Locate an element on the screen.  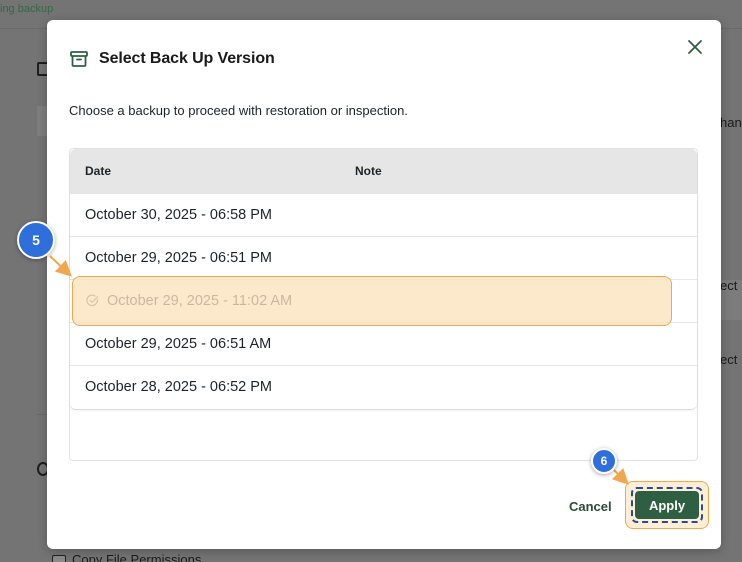
dialog-header: Select Back Up Version is located at coordinates (172, 59).